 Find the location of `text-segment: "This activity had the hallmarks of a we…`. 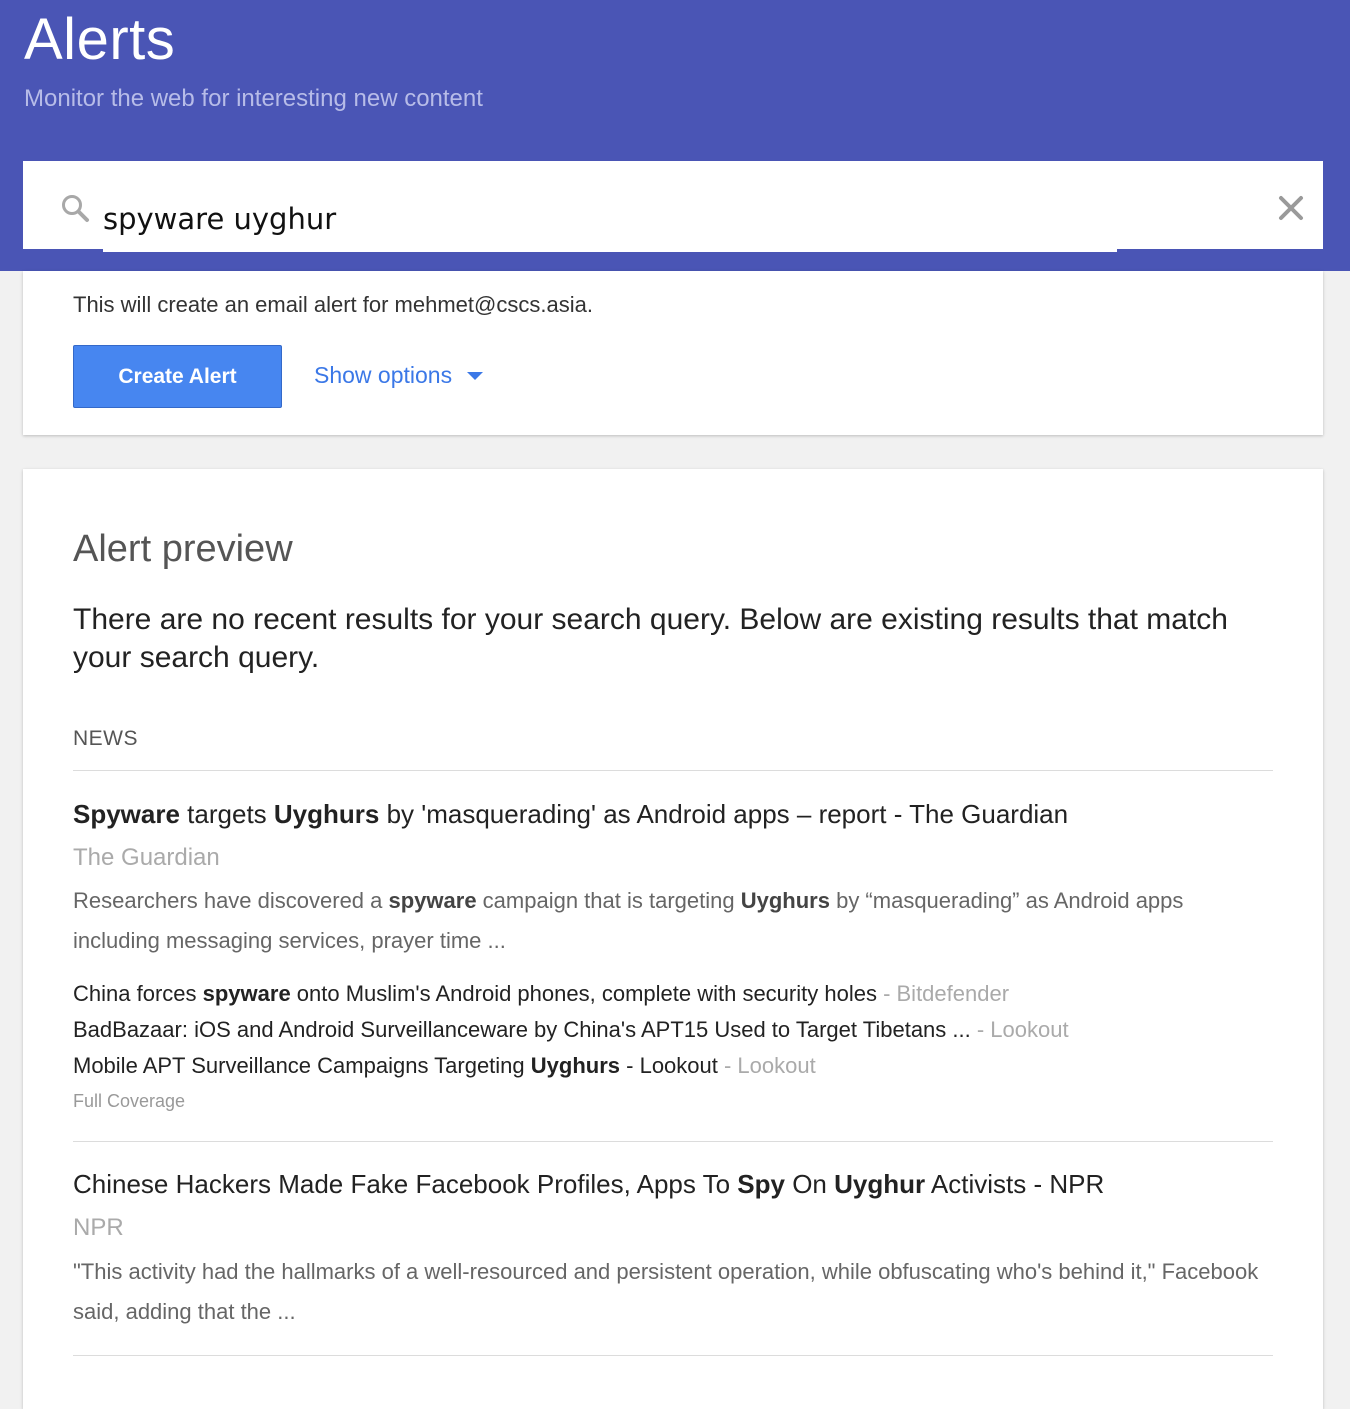

text-segment: "This activity had the hallmarks of a we… is located at coordinates (666, 1291).